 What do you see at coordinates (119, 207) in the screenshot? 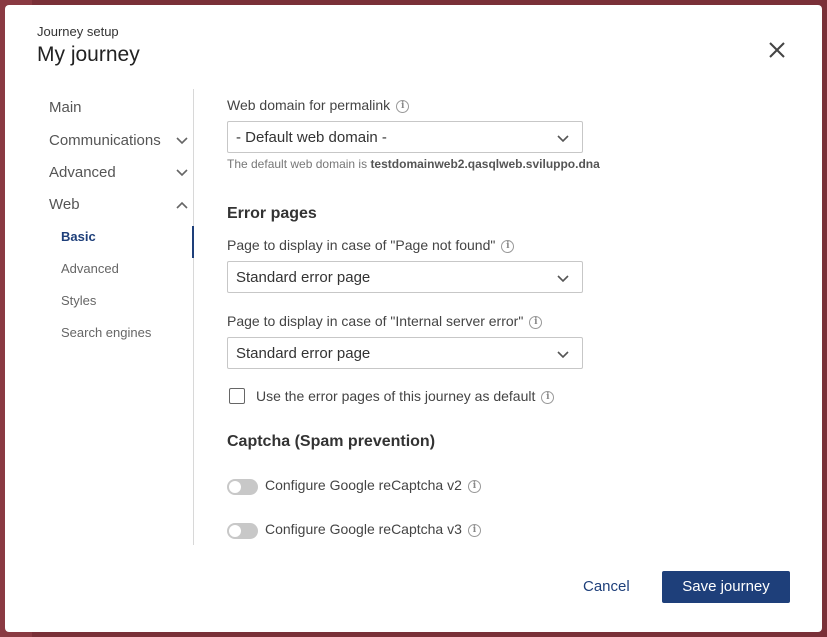
I see `sidebar-item-web: Web` at bounding box center [119, 207].